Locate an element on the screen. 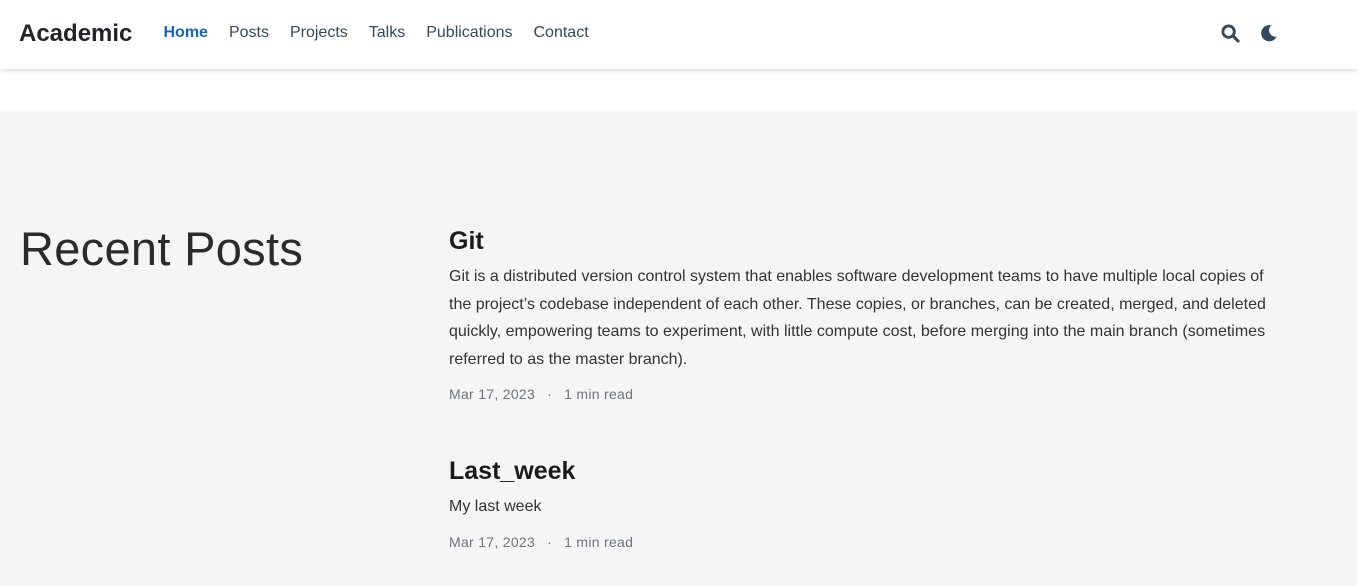 The width and height of the screenshot is (1357, 586). search-button is located at coordinates (1230, 33).